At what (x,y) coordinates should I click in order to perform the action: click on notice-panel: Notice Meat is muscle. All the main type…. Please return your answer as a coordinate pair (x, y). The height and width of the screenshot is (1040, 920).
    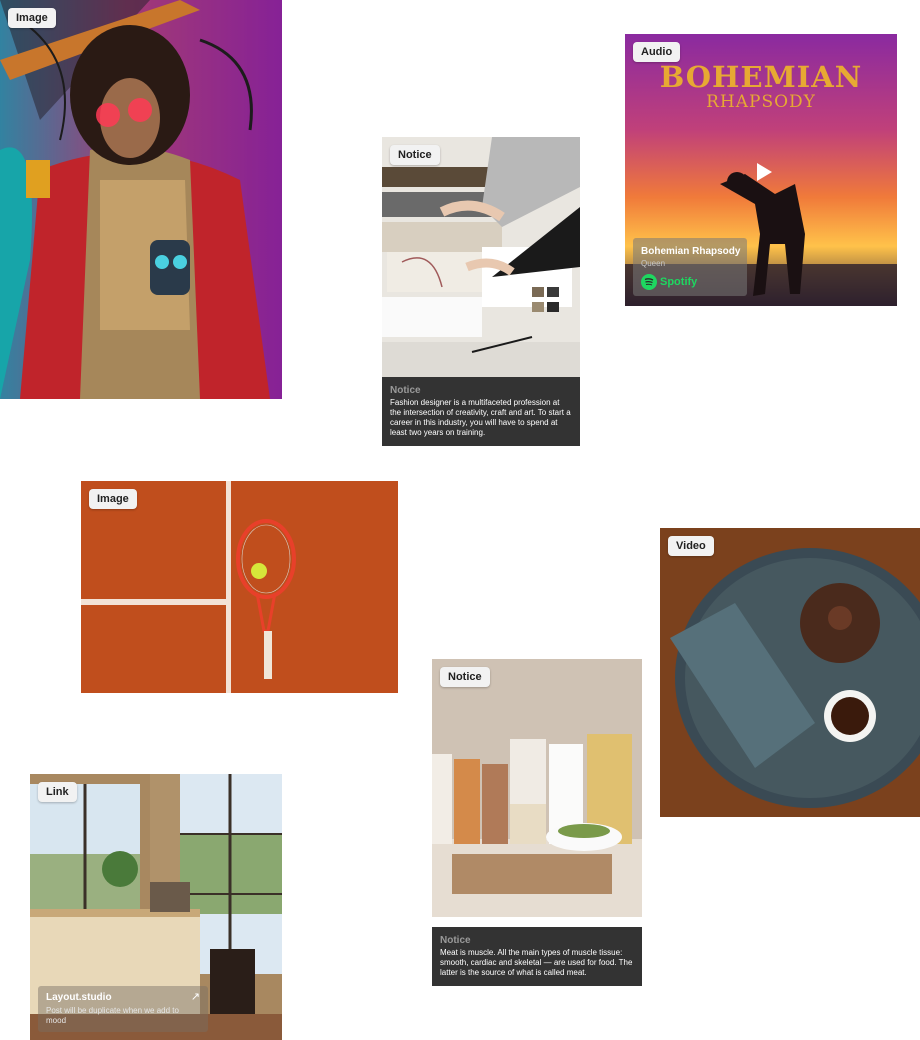
    Looking at the image, I should click on (537, 956).